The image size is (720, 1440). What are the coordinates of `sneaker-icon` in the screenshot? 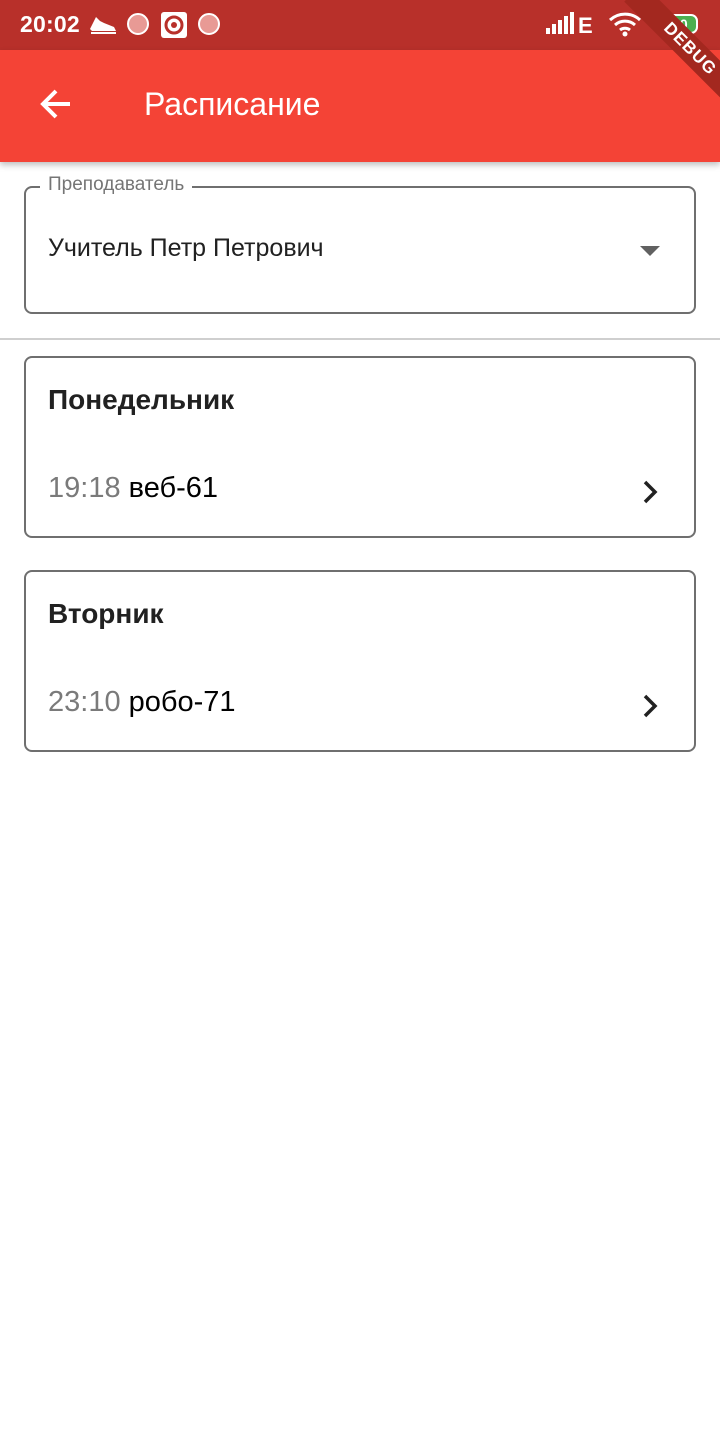 It's located at (103, 26).